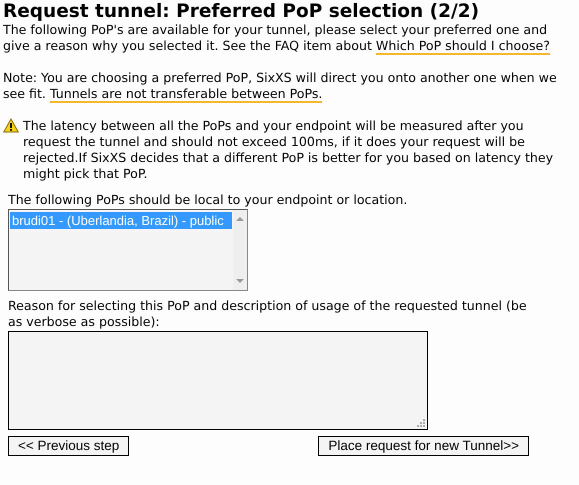 This screenshot has height=485, width=579. What do you see at coordinates (421, 423) in the screenshot?
I see `resize-grip-icon` at bounding box center [421, 423].